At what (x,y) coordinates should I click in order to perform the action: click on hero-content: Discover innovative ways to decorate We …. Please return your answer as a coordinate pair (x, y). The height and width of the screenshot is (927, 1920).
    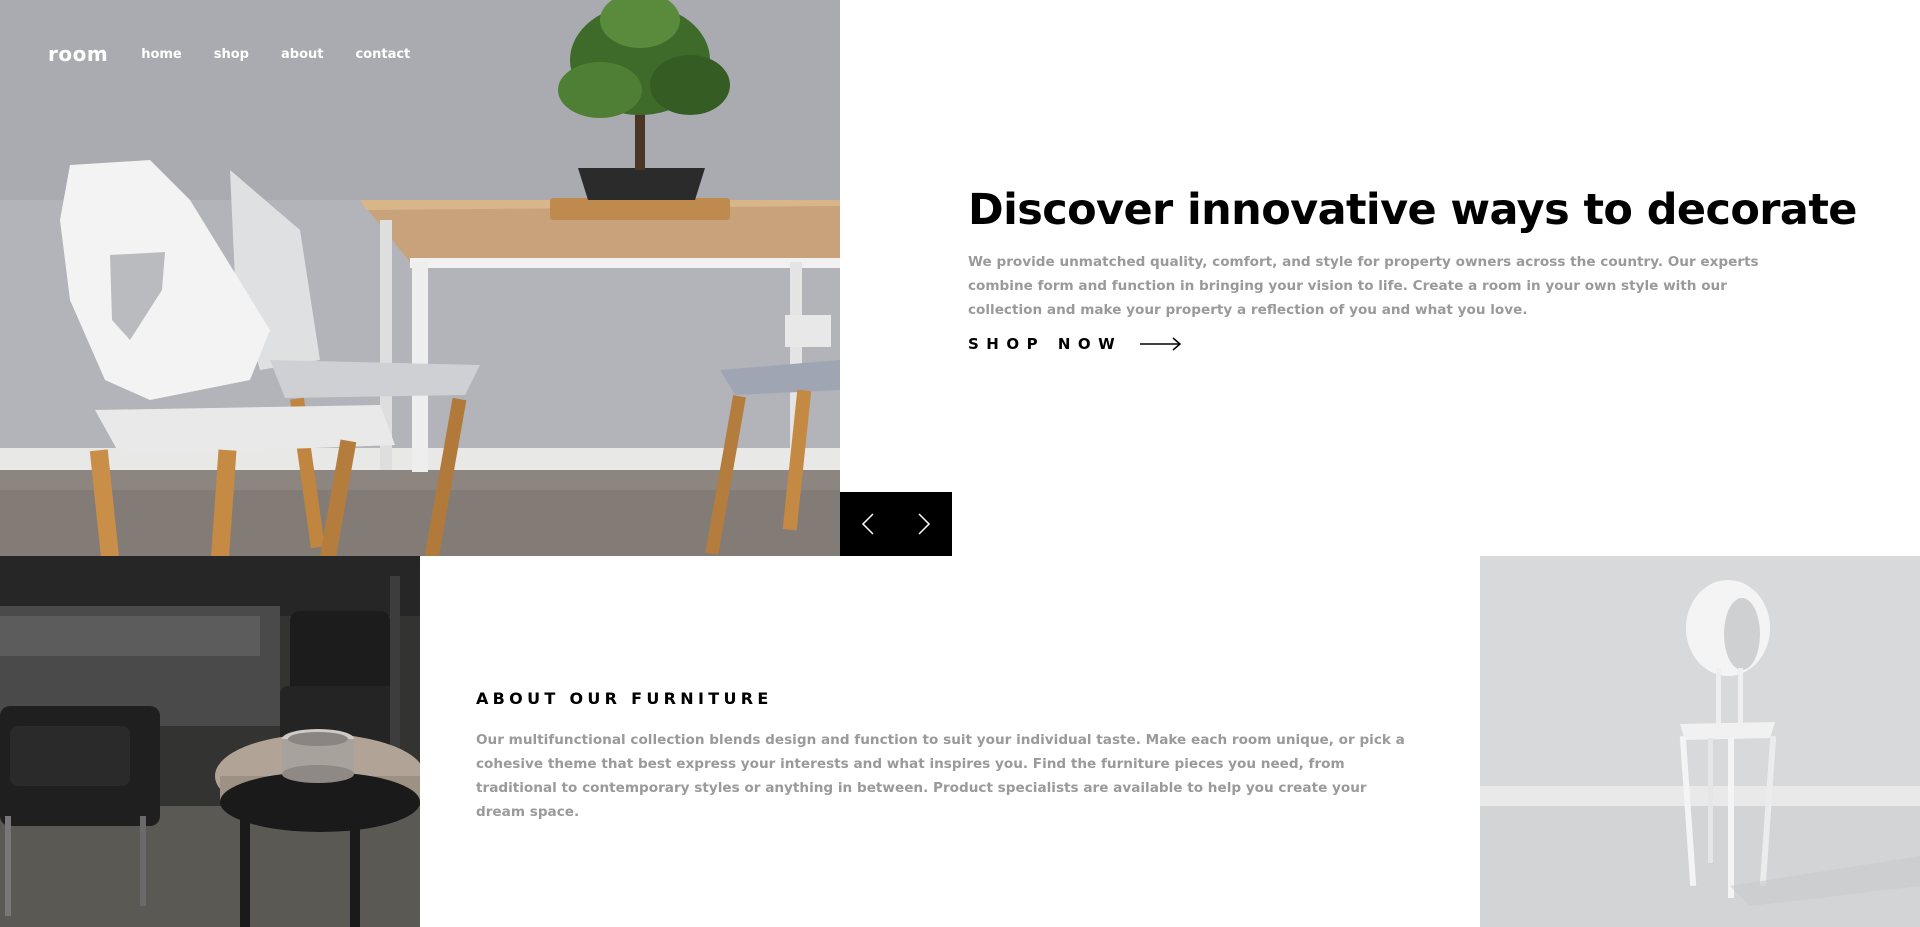
    Looking at the image, I should click on (1412, 268).